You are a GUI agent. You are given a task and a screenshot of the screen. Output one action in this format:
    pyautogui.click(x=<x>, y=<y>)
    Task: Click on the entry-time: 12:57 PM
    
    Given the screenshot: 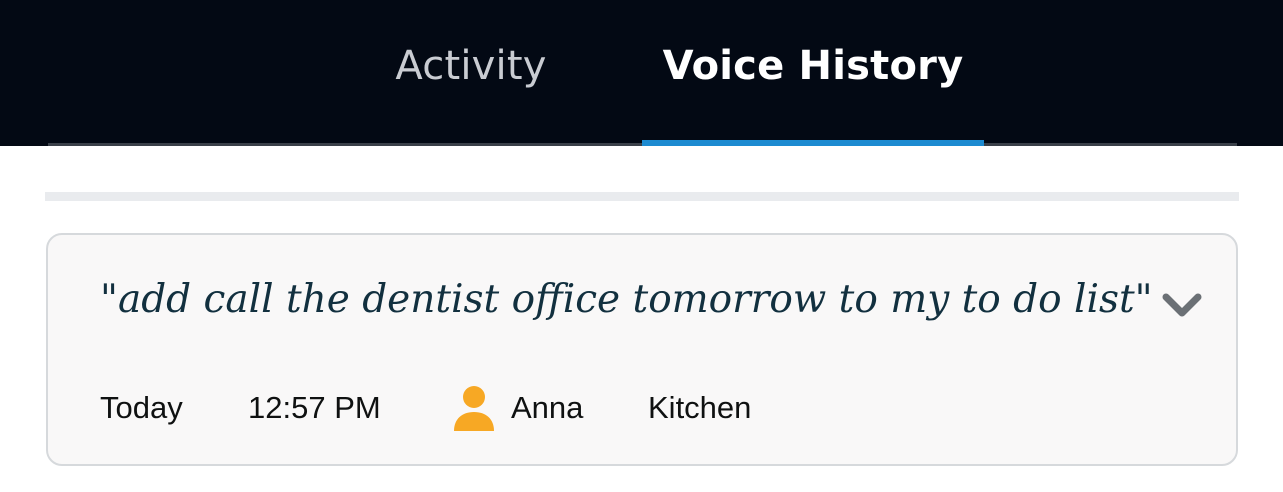 What is the action you would take?
    pyautogui.click(x=314, y=407)
    